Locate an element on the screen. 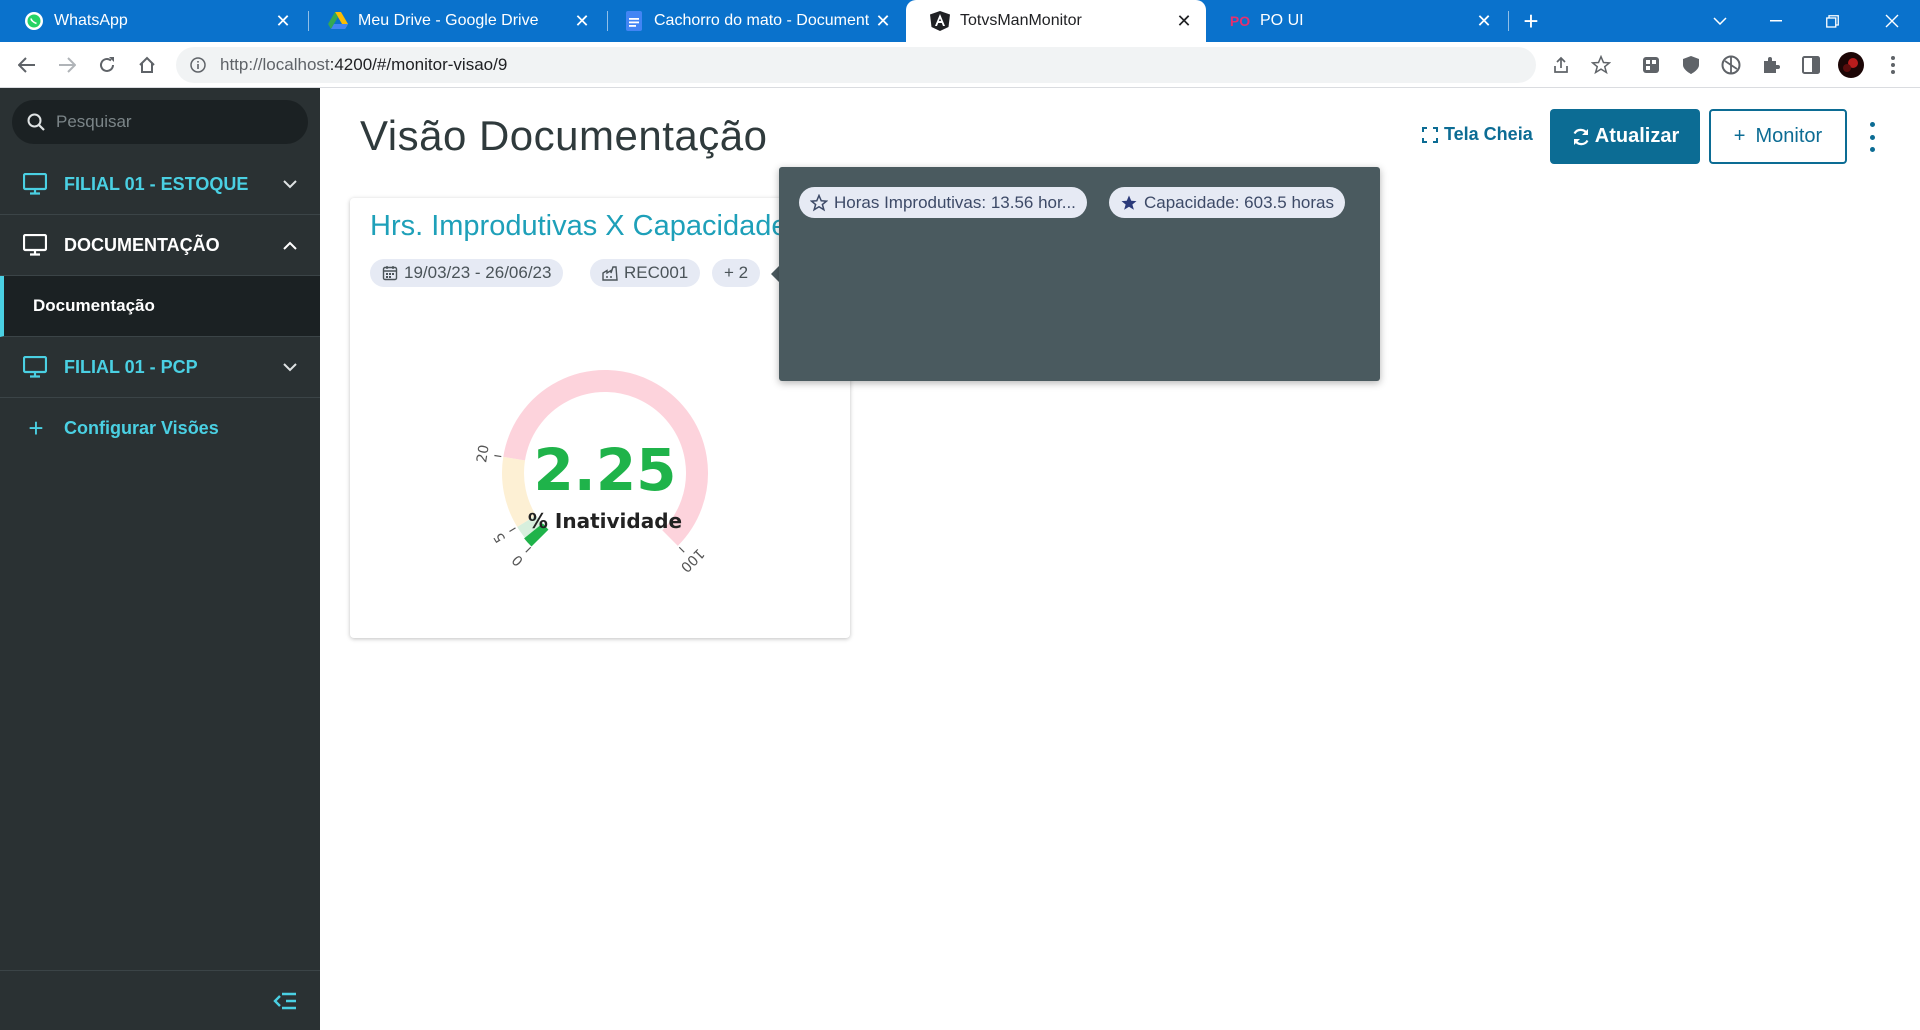 The width and height of the screenshot is (1920, 1030). more-filters-text: + 2 is located at coordinates (736, 272).